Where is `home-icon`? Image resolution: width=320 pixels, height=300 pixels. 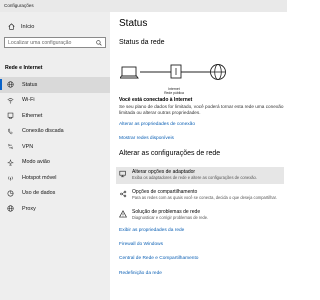 home-icon is located at coordinates (11, 26).